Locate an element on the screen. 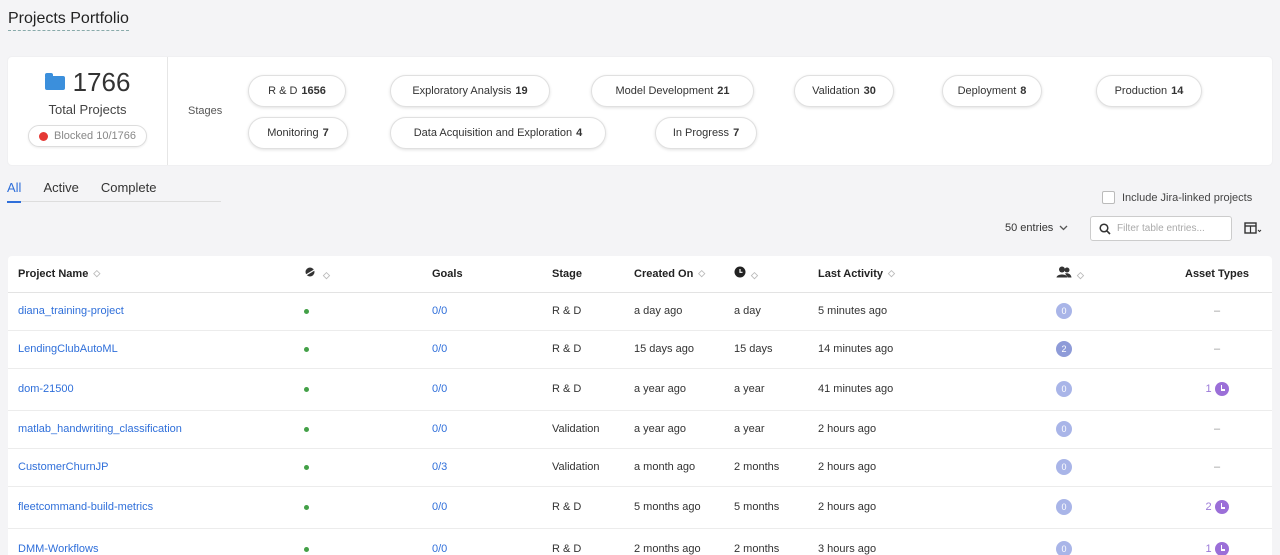  duration-cell: 15 days is located at coordinates (766, 349).